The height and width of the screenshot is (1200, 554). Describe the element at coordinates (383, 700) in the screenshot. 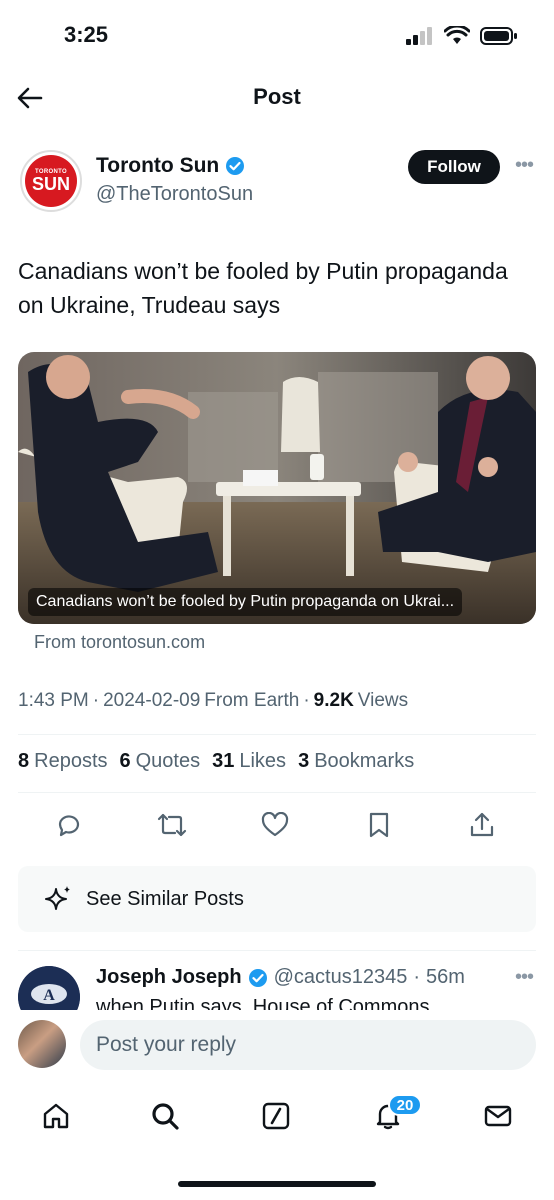

I see `views-label: Views` at that location.